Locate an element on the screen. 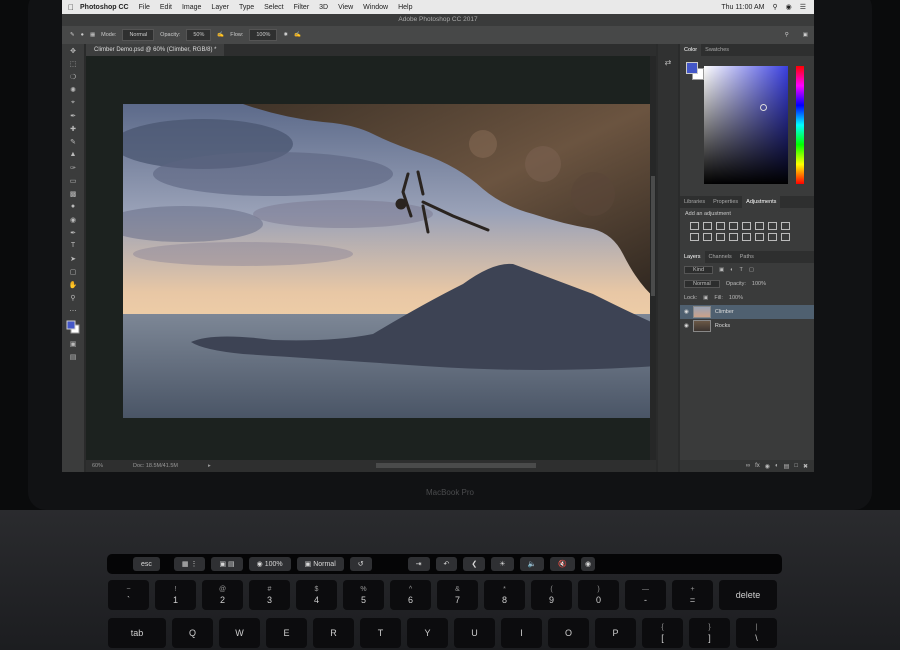 The image size is (900, 650). layer-opacity-input: 100% is located at coordinates (759, 284).